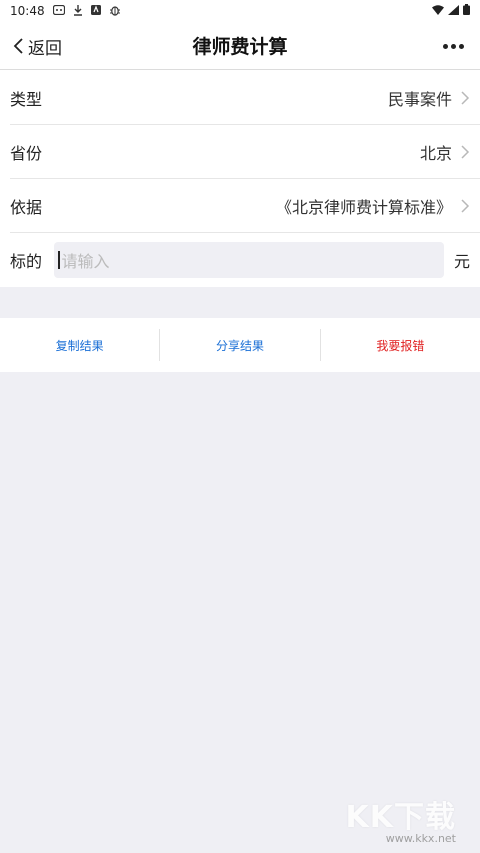 Image resolution: width=480 pixels, height=853 pixels. I want to click on back-button: 返回, so click(37, 46).